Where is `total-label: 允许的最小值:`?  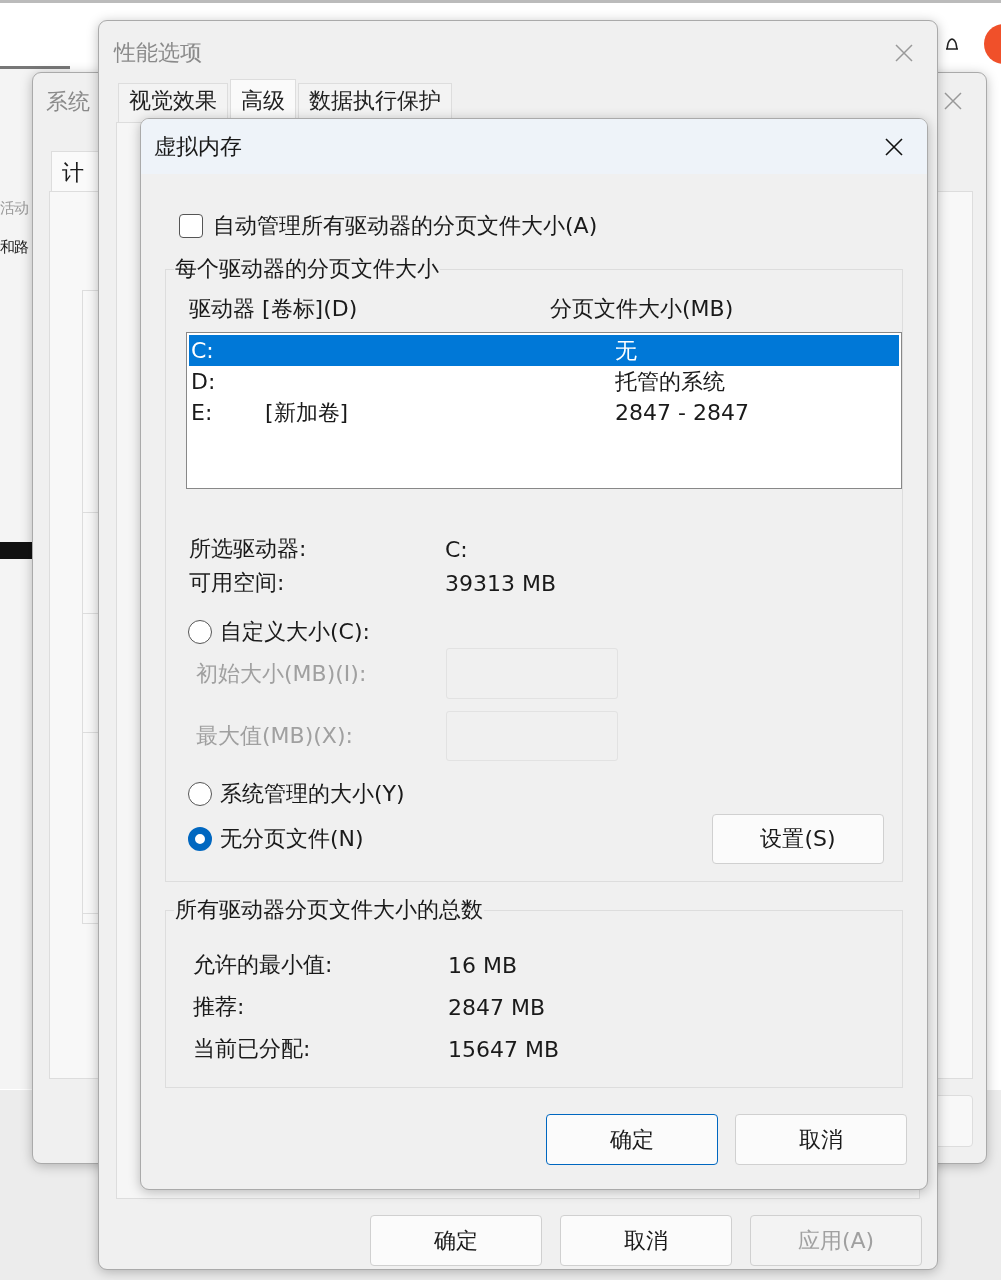
total-label: 允许的最小值: is located at coordinates (263, 965).